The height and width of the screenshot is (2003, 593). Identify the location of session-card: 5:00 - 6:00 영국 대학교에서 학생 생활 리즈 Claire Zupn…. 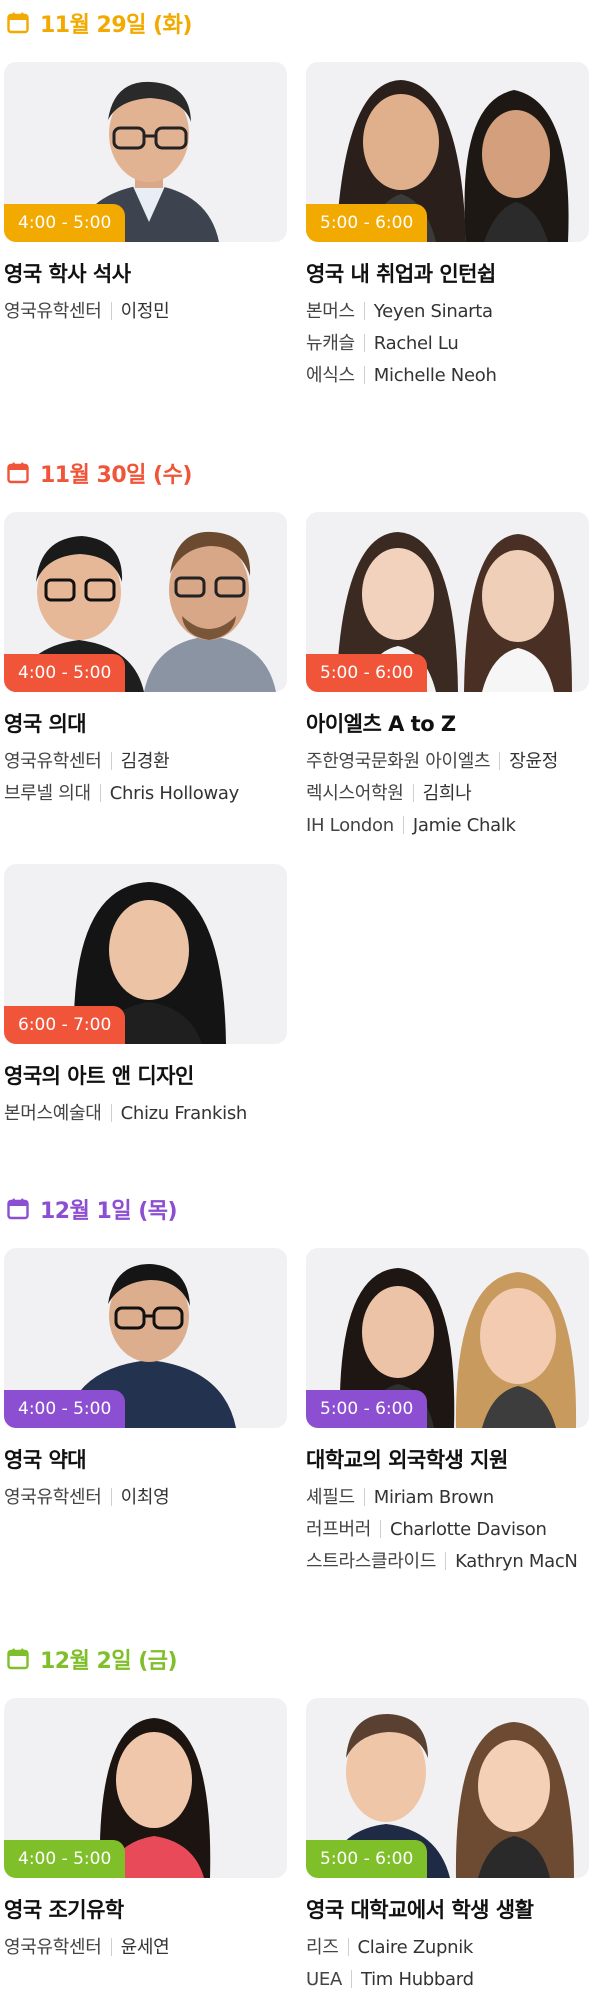
(447, 1847).